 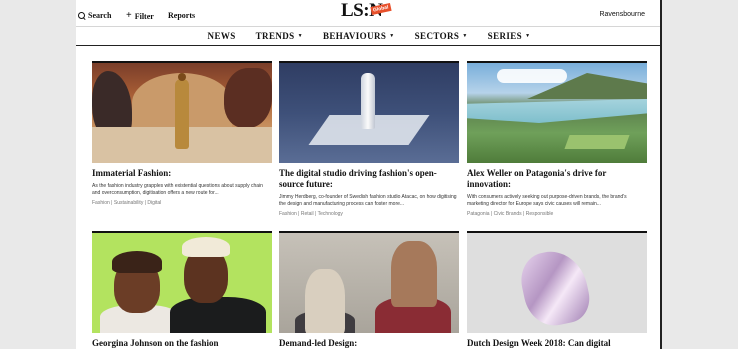 What do you see at coordinates (557, 343) in the screenshot?
I see `article-title: Dutch Design Week 2018: Can digital` at bounding box center [557, 343].